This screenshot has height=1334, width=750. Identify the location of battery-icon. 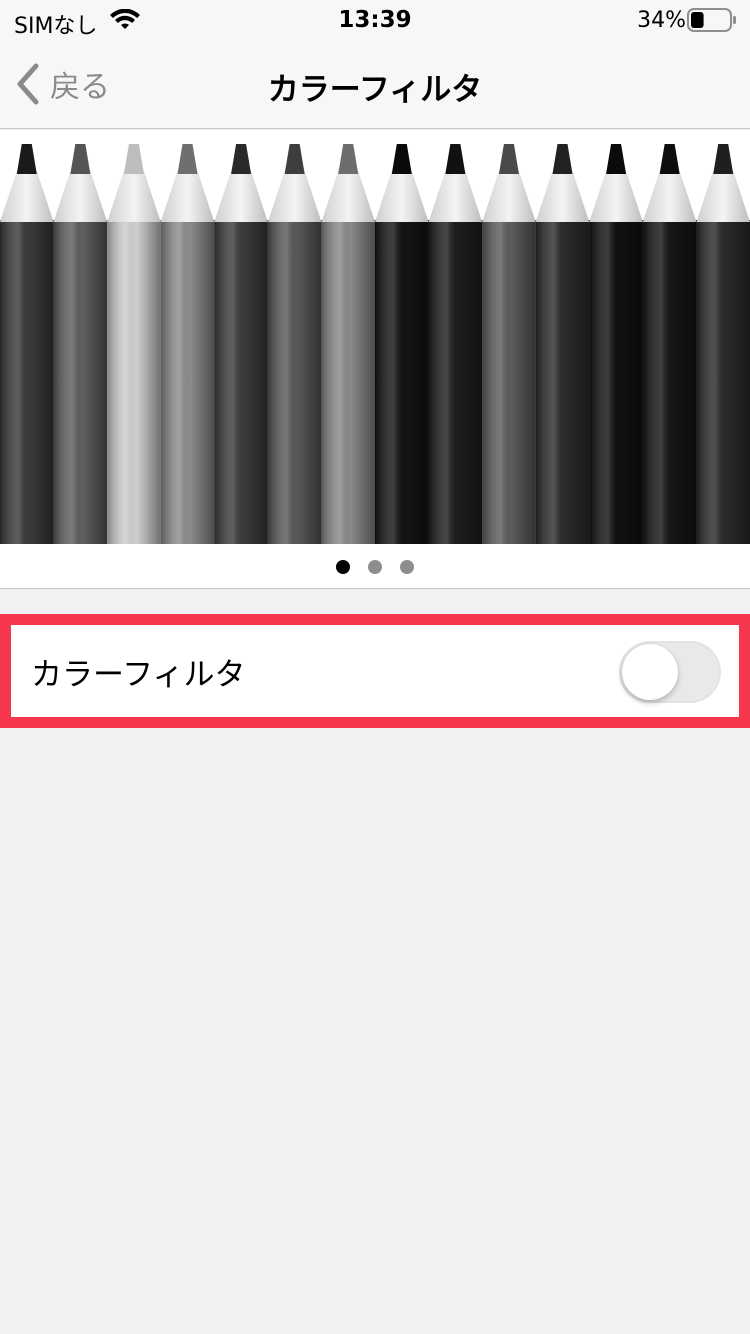
(711, 20).